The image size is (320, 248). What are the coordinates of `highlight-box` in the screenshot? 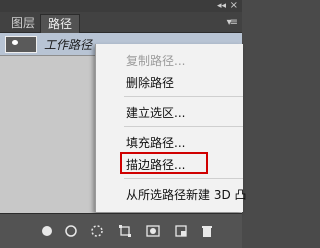 It's located at (164, 163).